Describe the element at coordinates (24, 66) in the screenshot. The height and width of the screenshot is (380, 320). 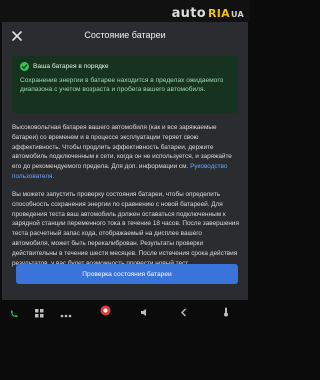
I see `check-icon` at that location.